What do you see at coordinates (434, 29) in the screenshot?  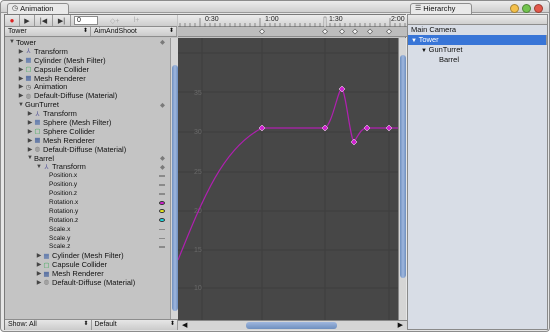 I see `hierarchy-item-label: Main Camera` at bounding box center [434, 29].